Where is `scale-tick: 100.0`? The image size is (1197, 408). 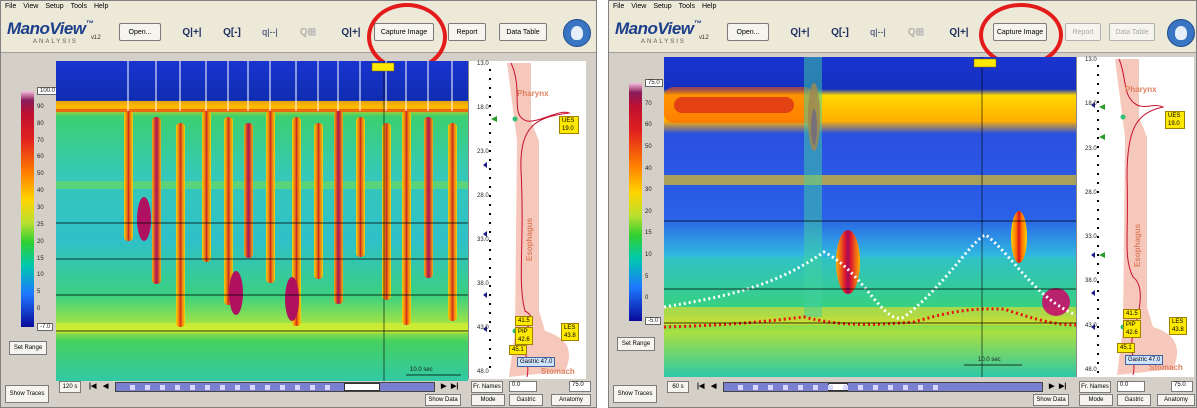
scale-tick: 100.0 is located at coordinates (48, 91).